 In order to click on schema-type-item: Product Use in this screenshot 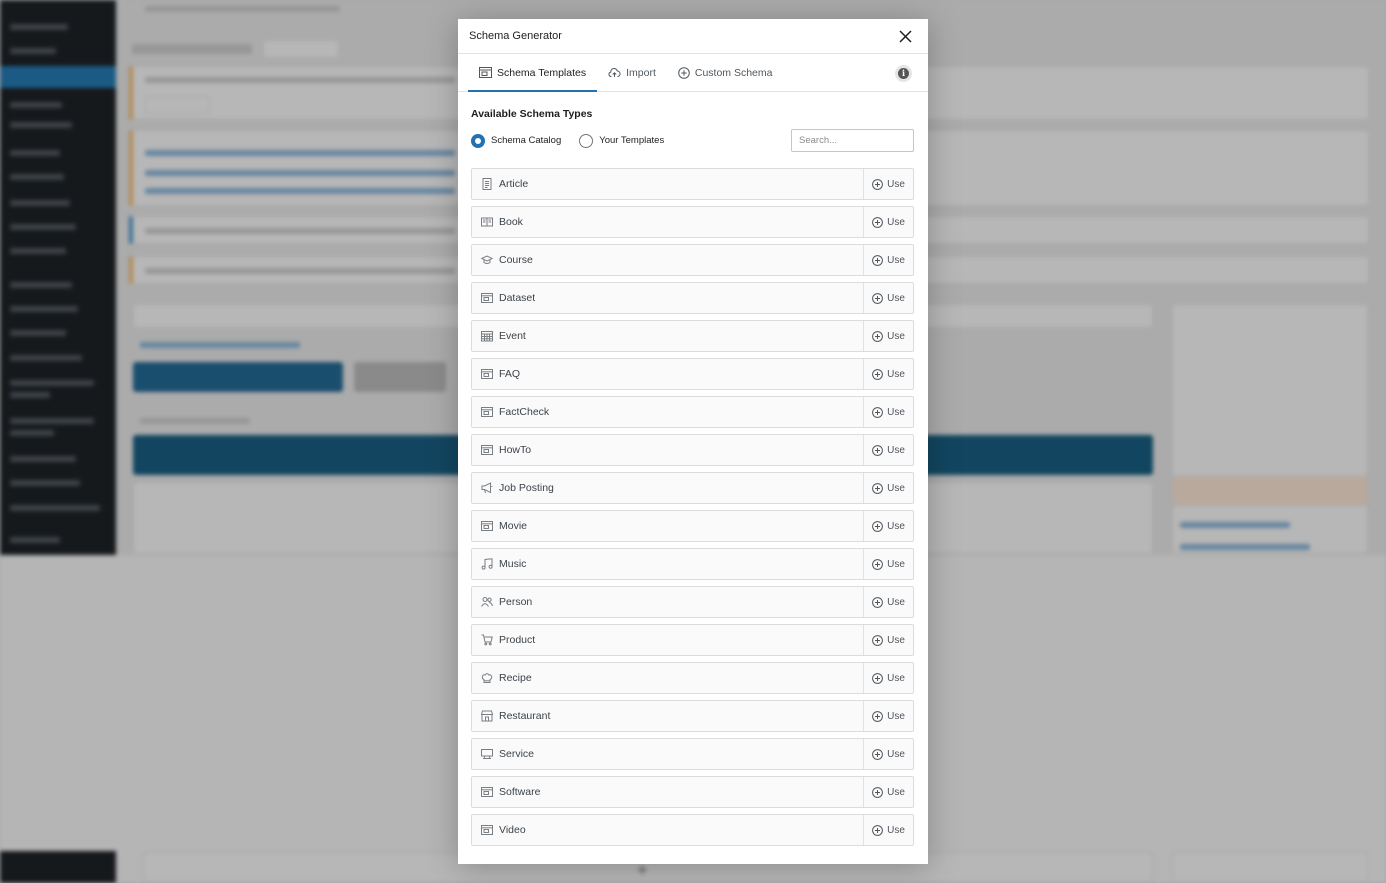, I will do `click(692, 640)`.